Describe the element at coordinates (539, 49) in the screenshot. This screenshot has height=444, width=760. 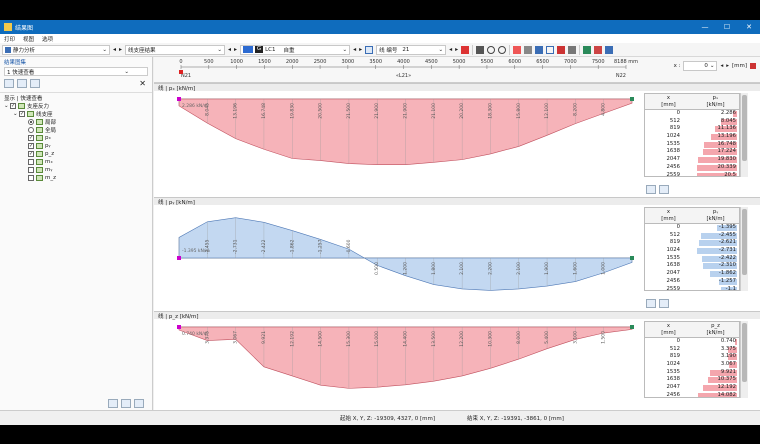
I see `extremes-icon` at that location.